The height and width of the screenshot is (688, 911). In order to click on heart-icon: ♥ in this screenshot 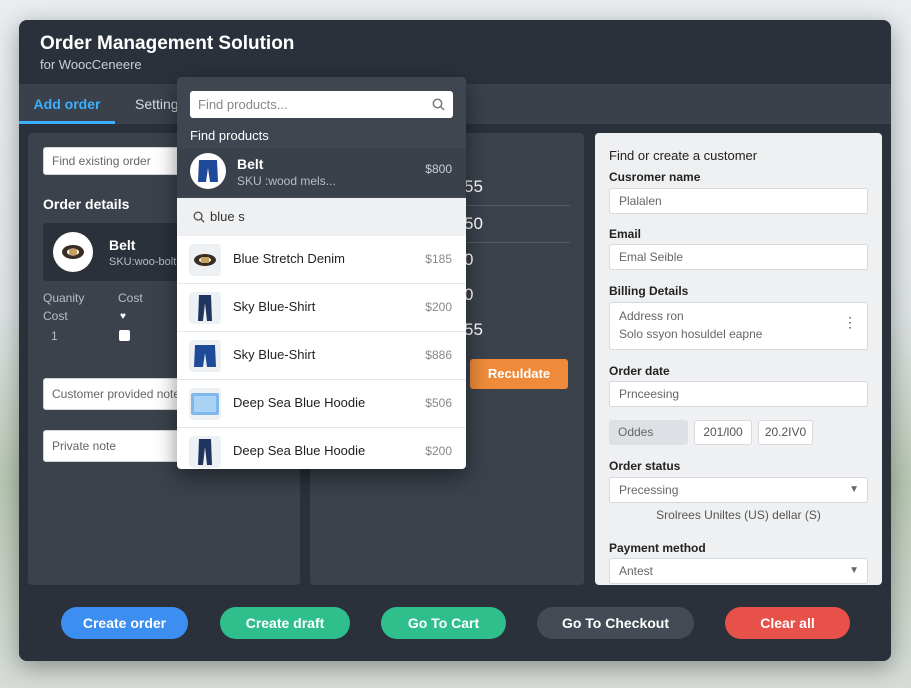, I will do `click(123, 316)`.